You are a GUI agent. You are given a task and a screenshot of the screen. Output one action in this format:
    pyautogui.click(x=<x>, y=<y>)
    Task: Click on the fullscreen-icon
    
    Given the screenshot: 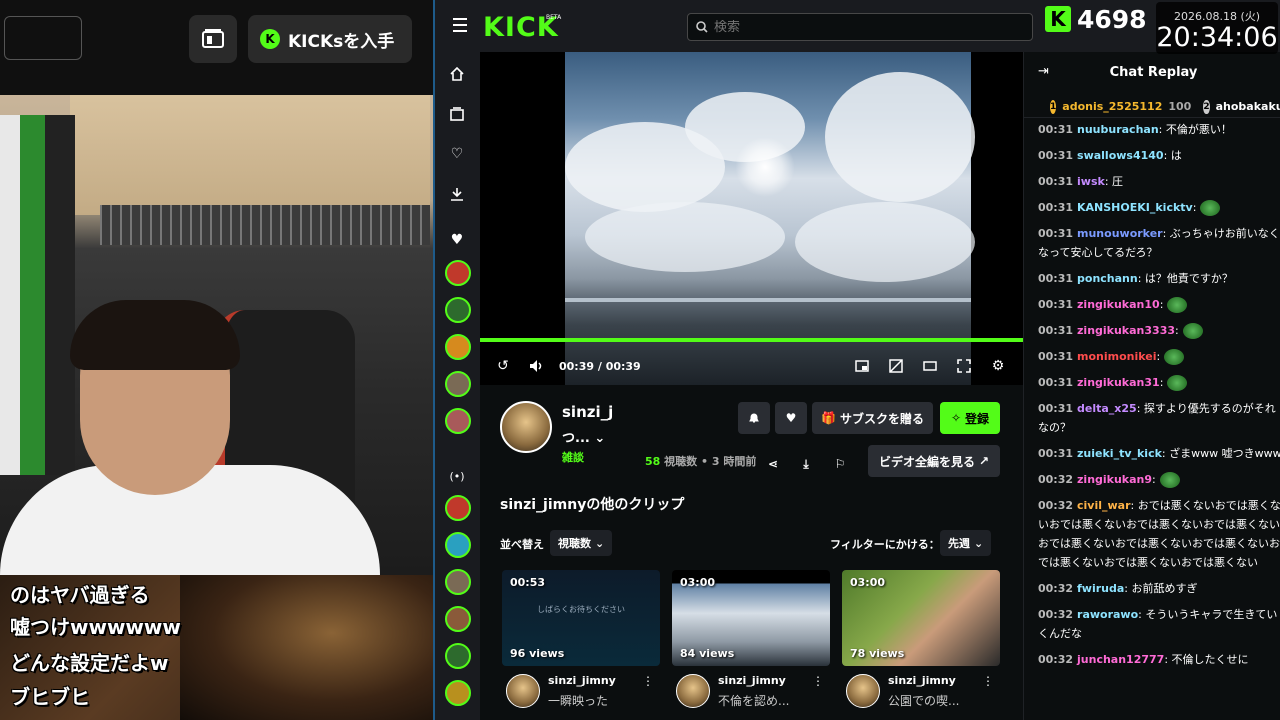 What is the action you would take?
    pyautogui.click(x=964, y=366)
    